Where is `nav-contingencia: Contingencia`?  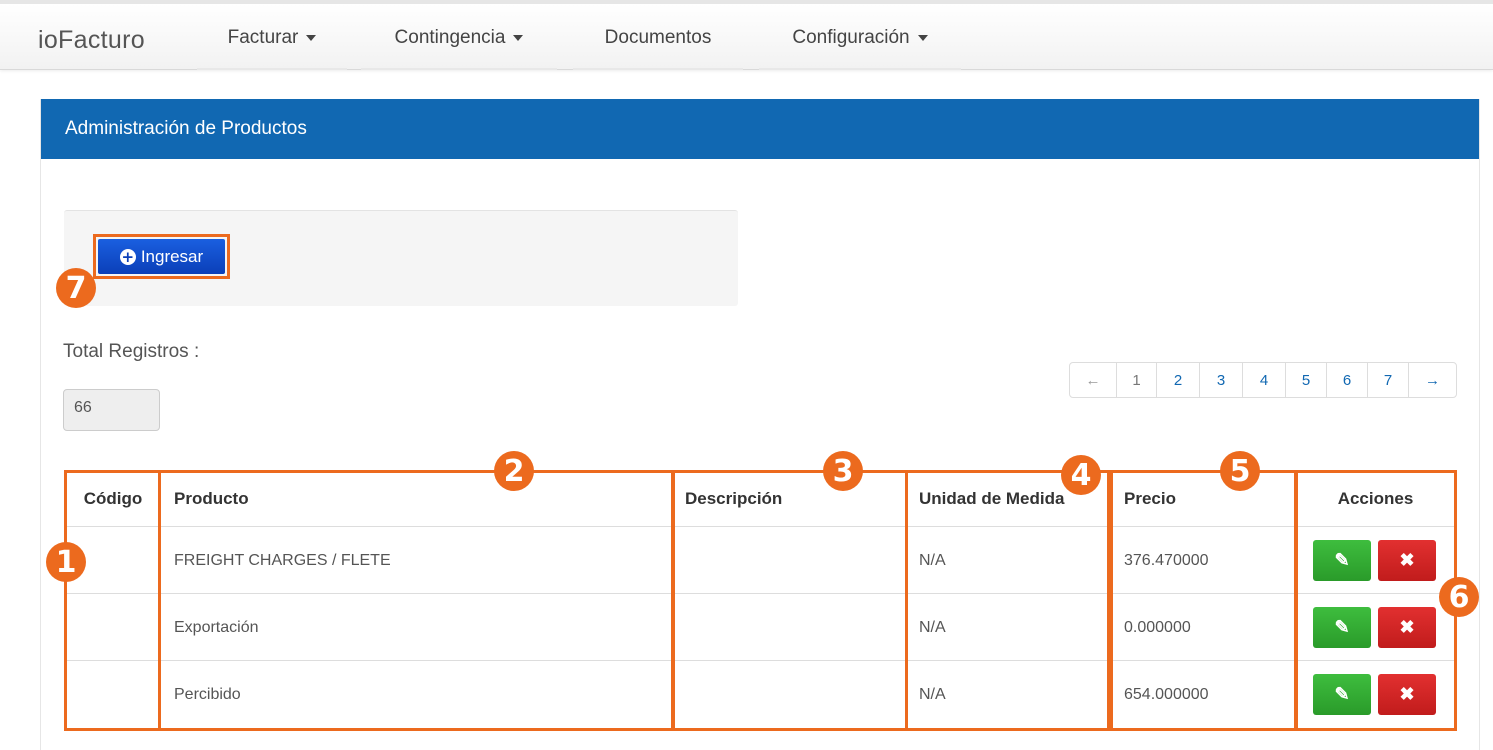
nav-contingencia: Contingencia is located at coordinates (459, 39).